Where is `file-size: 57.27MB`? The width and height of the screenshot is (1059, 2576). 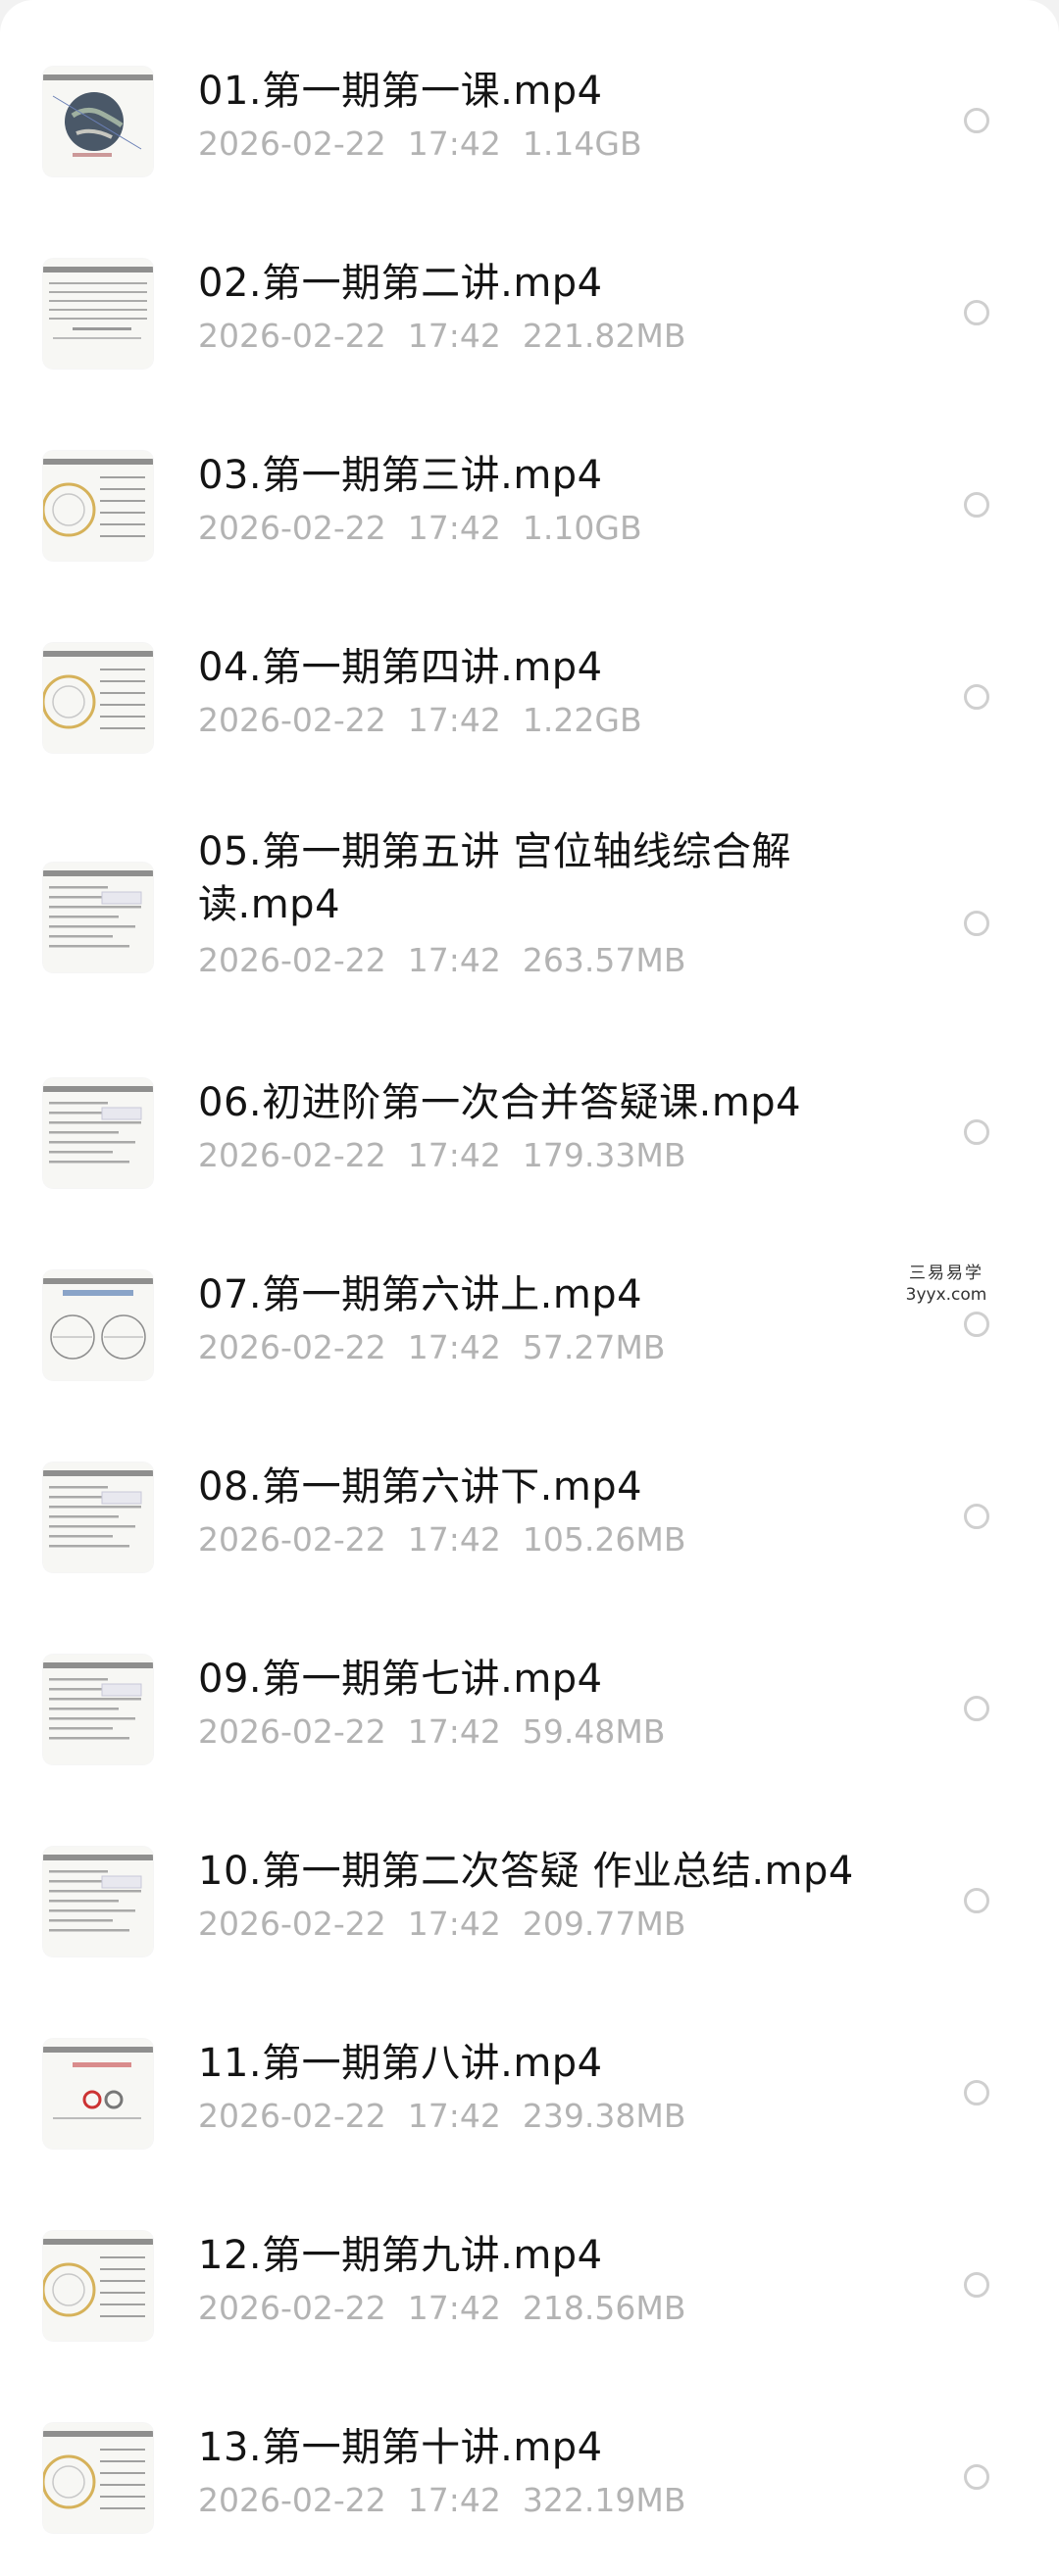
file-size: 57.27MB is located at coordinates (594, 1347).